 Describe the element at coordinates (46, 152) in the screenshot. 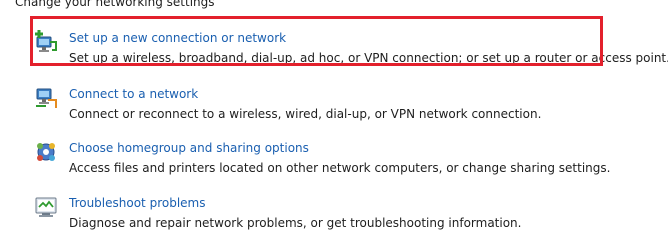

I see `homegroup-icon` at that location.